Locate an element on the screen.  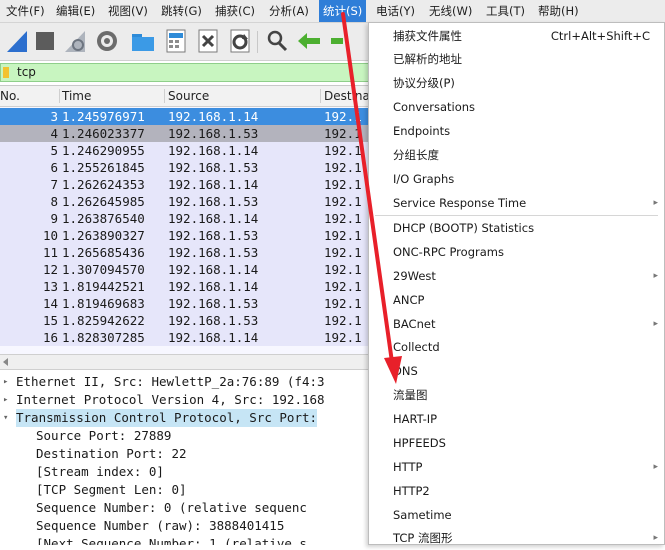
menu-item-service-response-time: Service Response Time ▸ is located at coordinates (516, 203).